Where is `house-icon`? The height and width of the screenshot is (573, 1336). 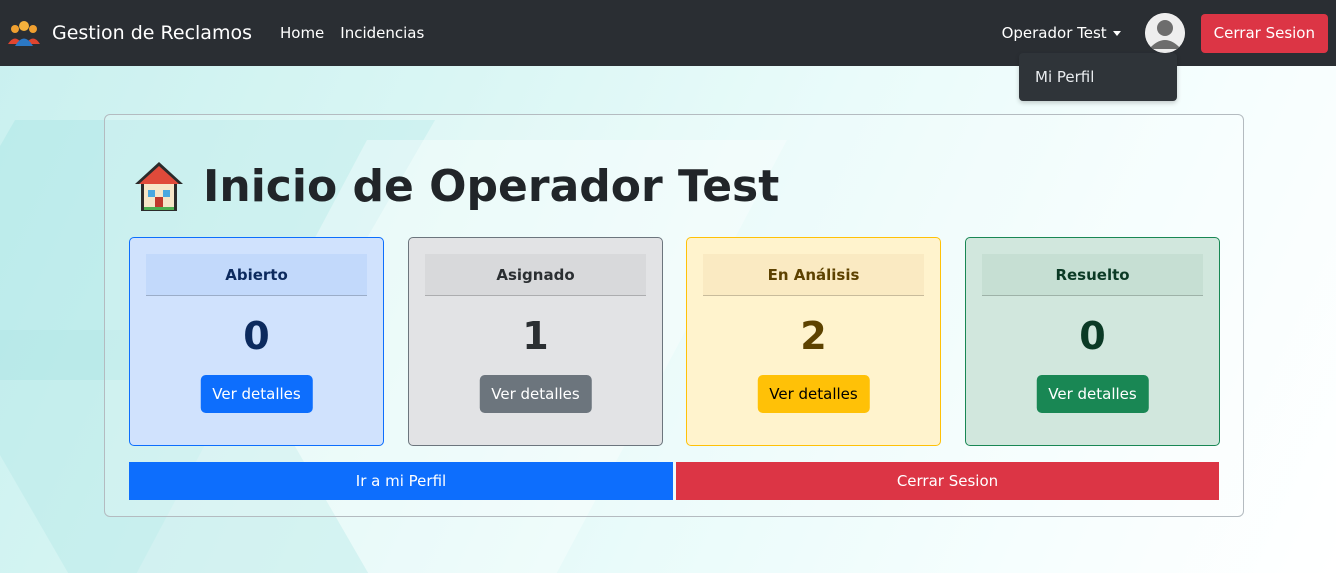
house-icon is located at coordinates (159, 186).